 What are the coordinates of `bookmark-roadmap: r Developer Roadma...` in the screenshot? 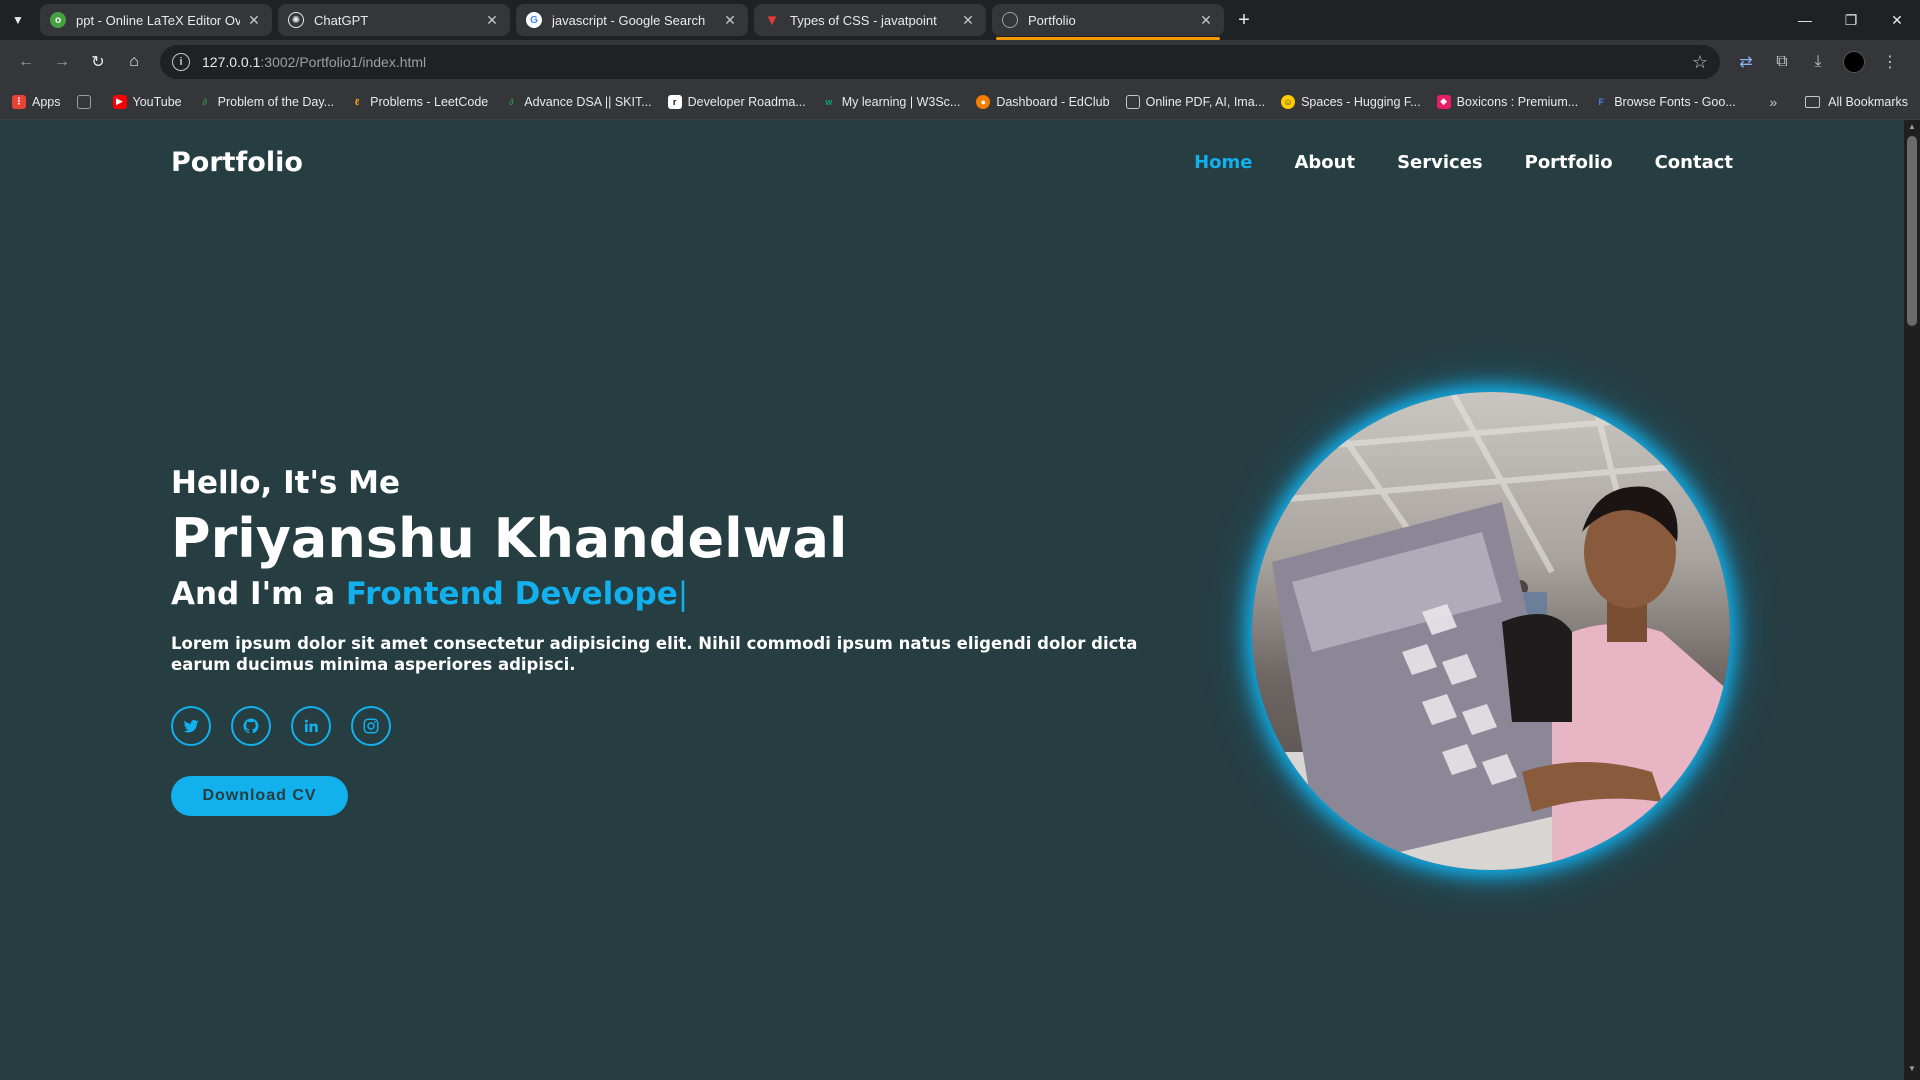 It's located at (736, 101).